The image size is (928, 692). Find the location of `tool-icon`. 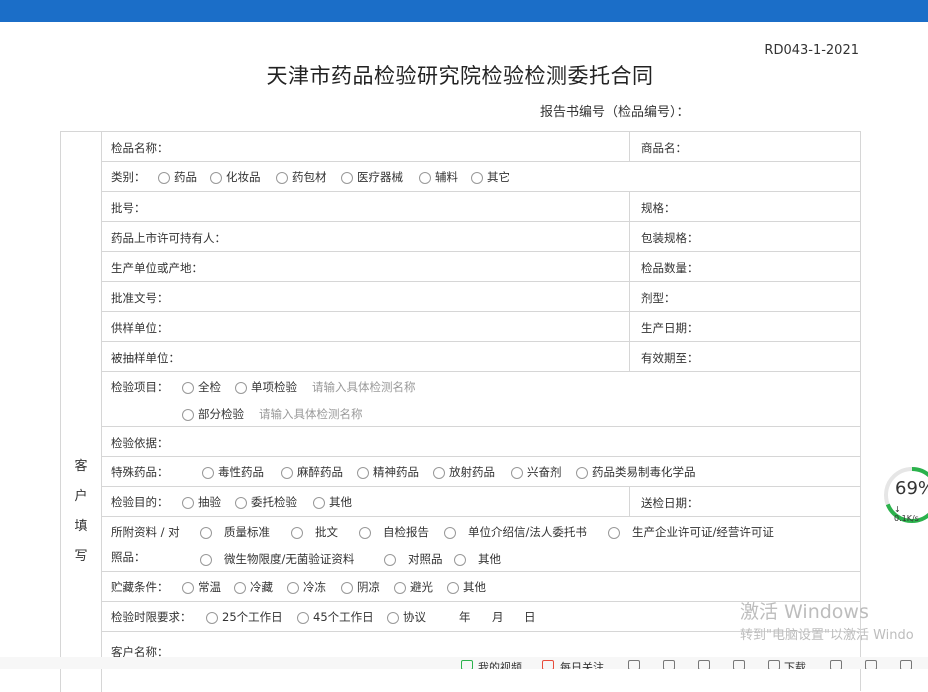

tool-icon is located at coordinates (739, 664).